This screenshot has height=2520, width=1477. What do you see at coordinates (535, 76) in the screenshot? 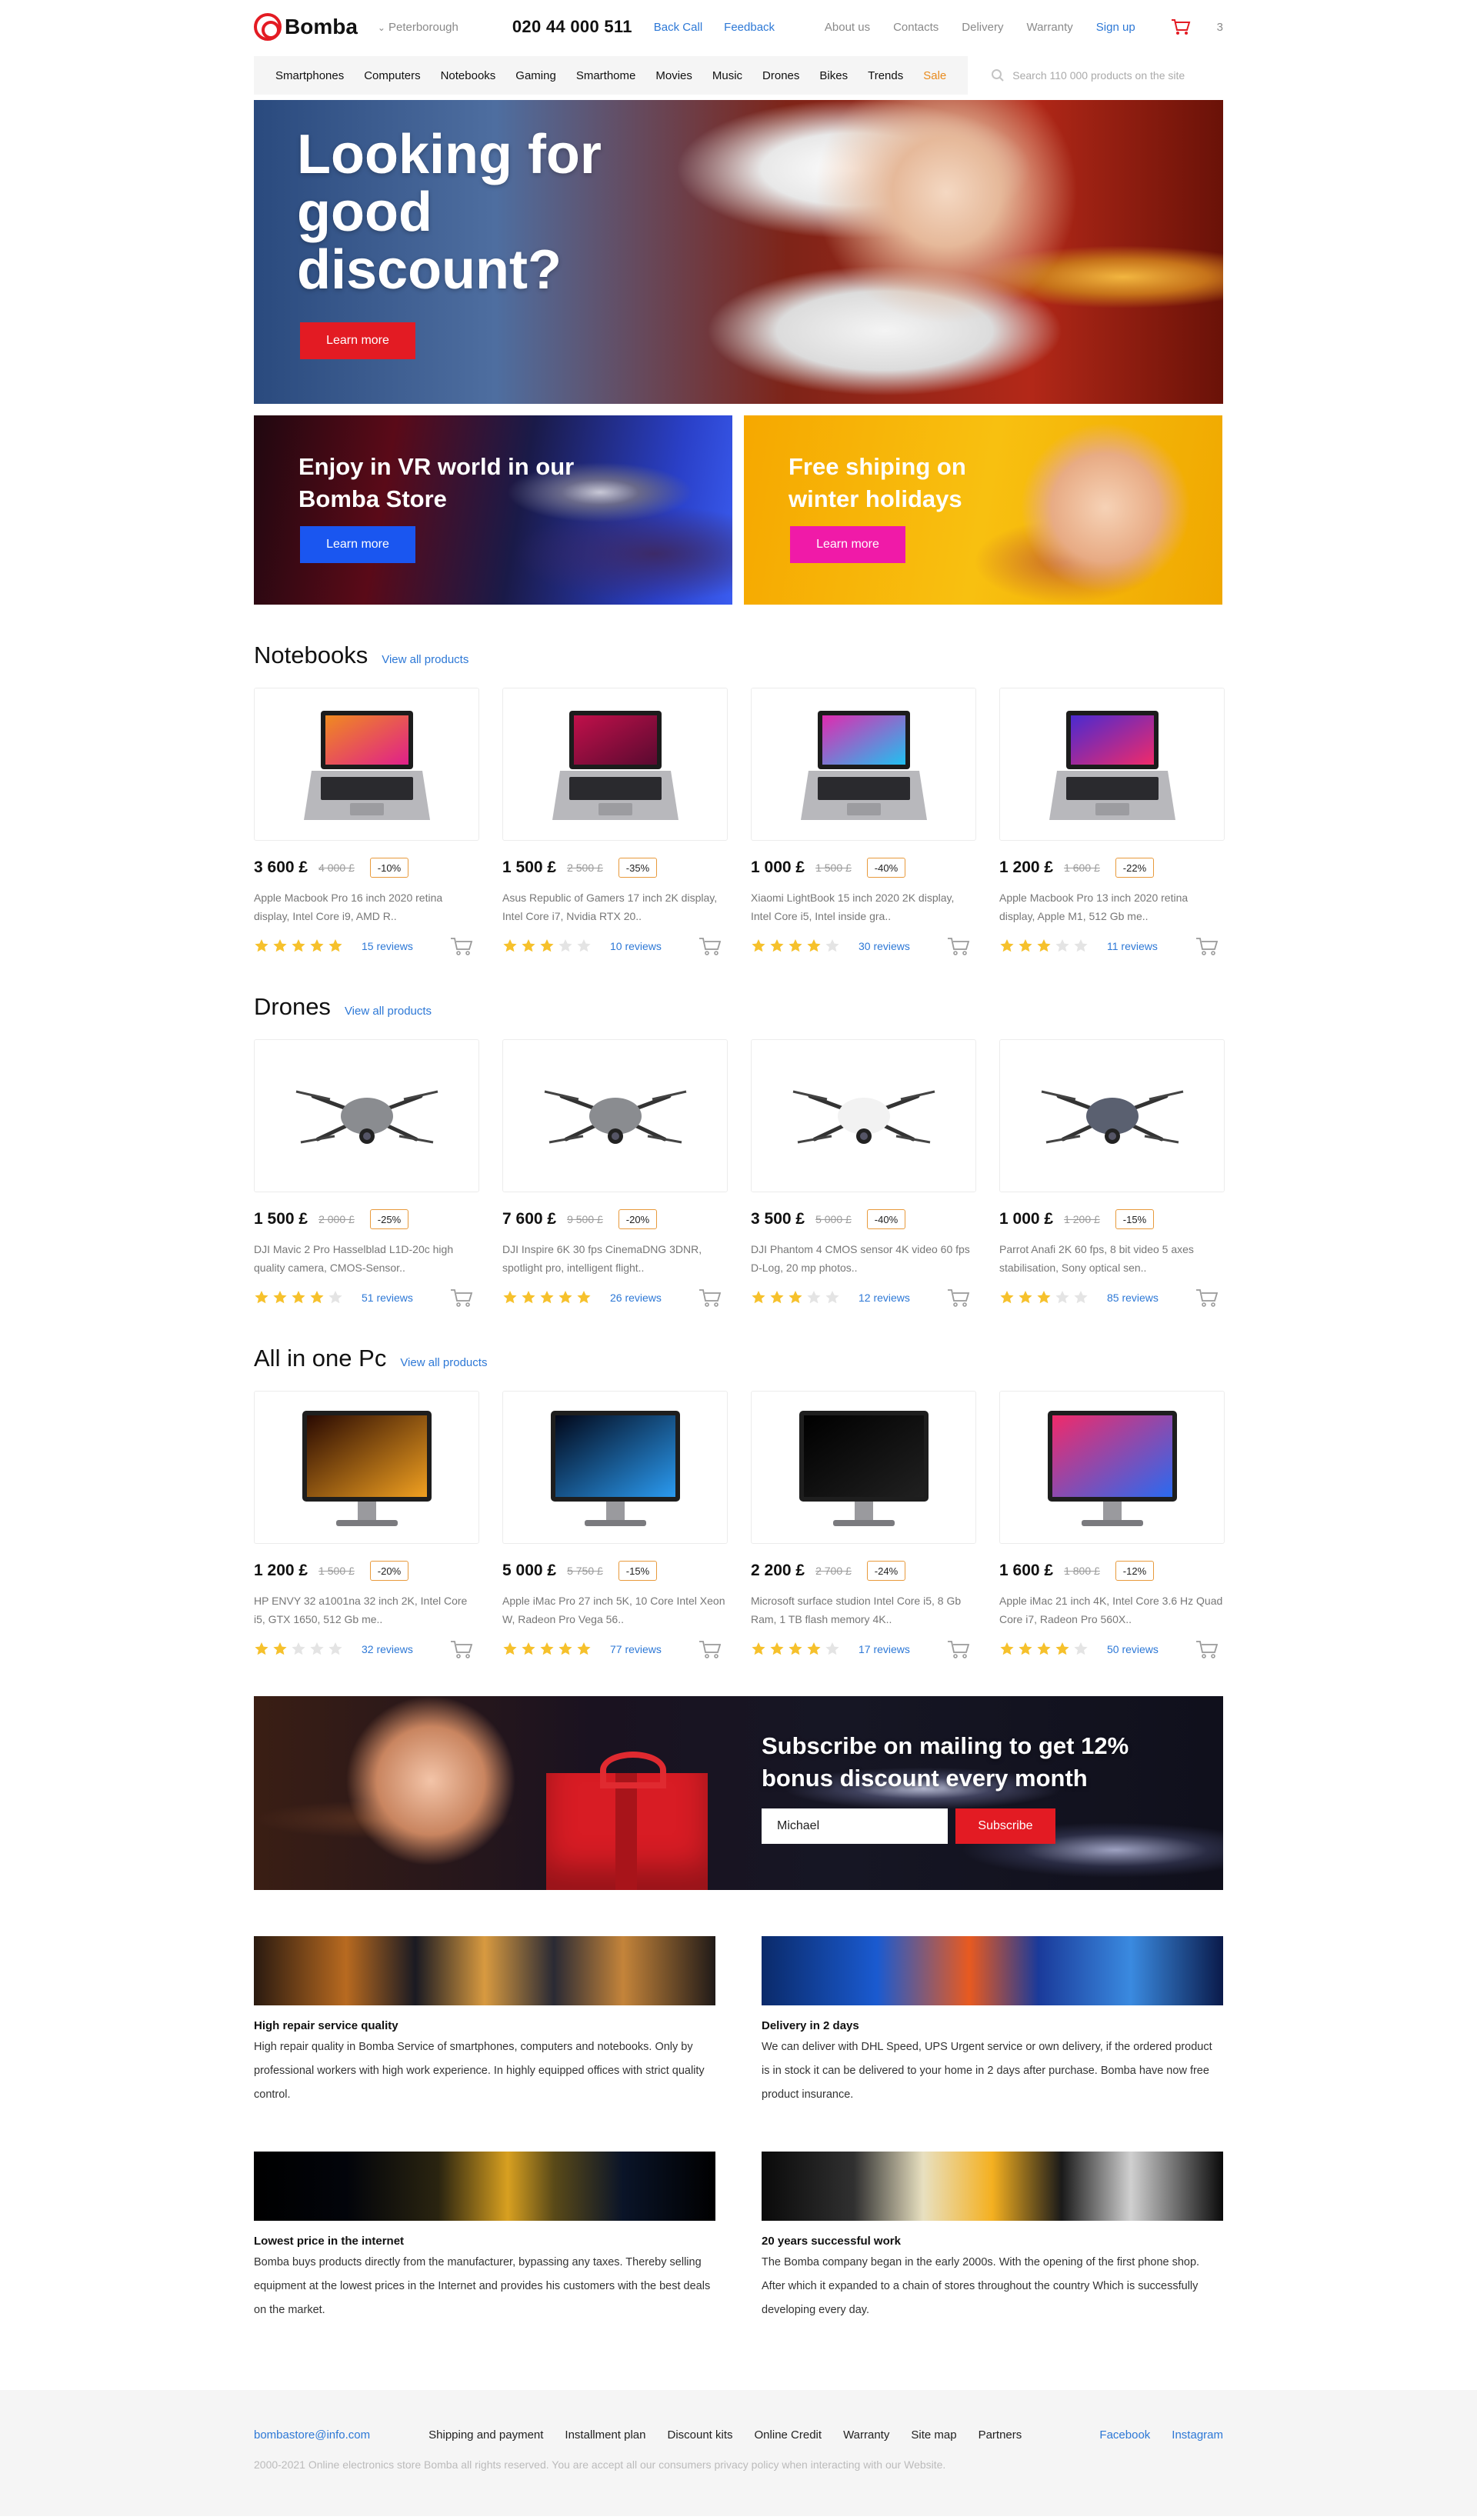
I see `category-gaming: Gaming` at bounding box center [535, 76].